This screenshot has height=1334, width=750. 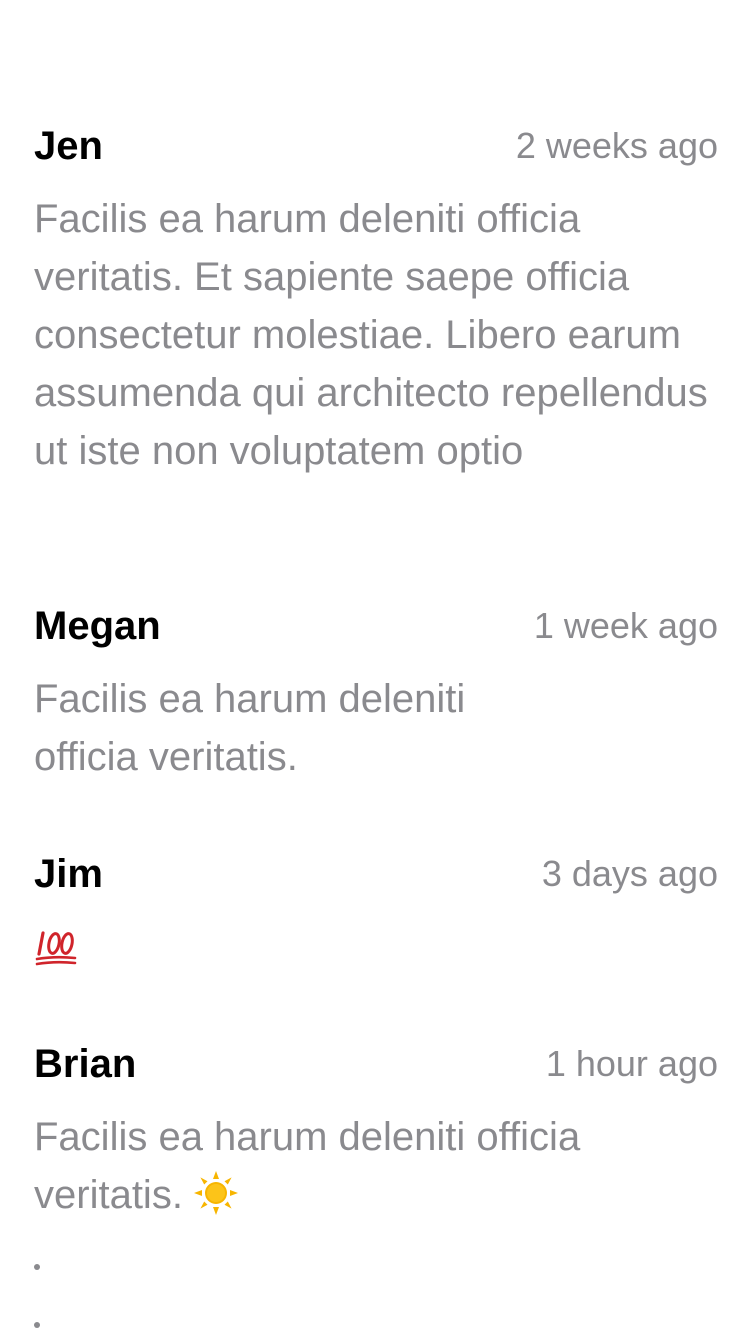 What do you see at coordinates (68, 874) in the screenshot?
I see `comment-author: Jim` at bounding box center [68, 874].